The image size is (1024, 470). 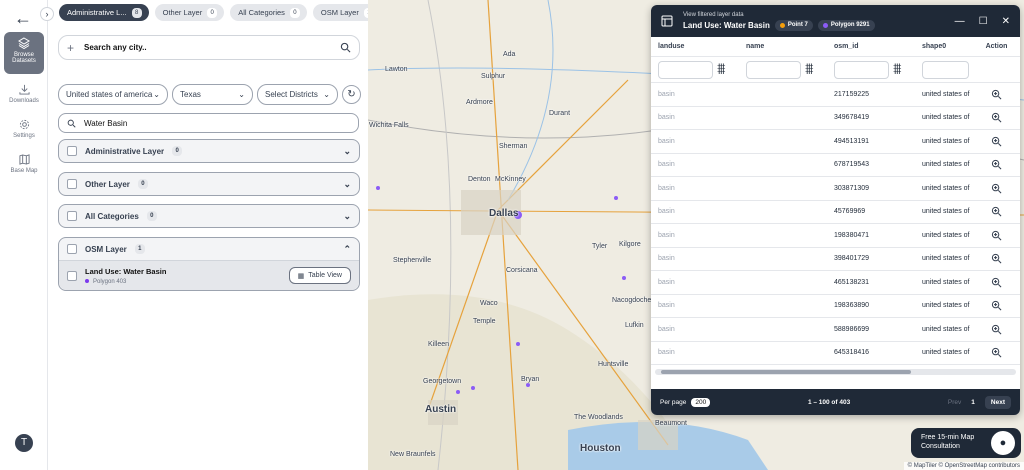 I want to click on table-row: basin 494513191 united states of, so click(x=835, y=142).